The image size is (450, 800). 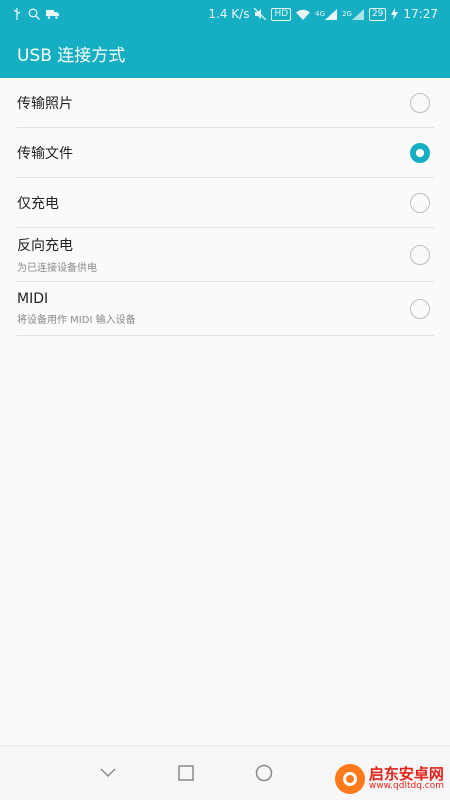 I want to click on option-title: 反向充电, so click(x=45, y=246).